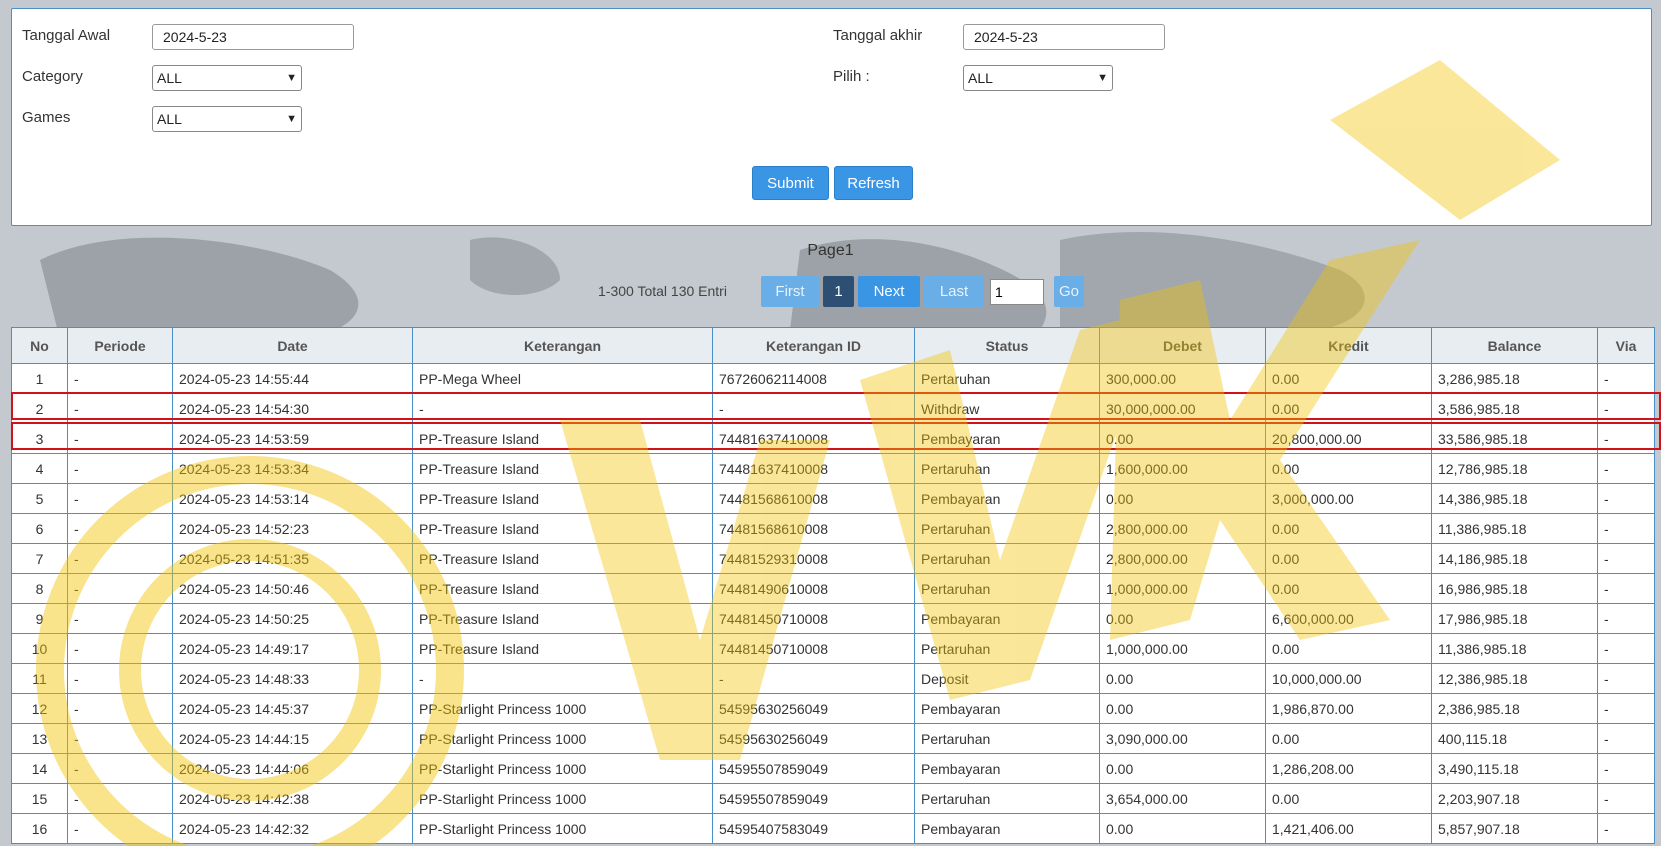 This screenshot has height=846, width=1661. Describe the element at coordinates (292, 618) in the screenshot. I see `date-cell: 2024-05-23 14:50:25` at that location.